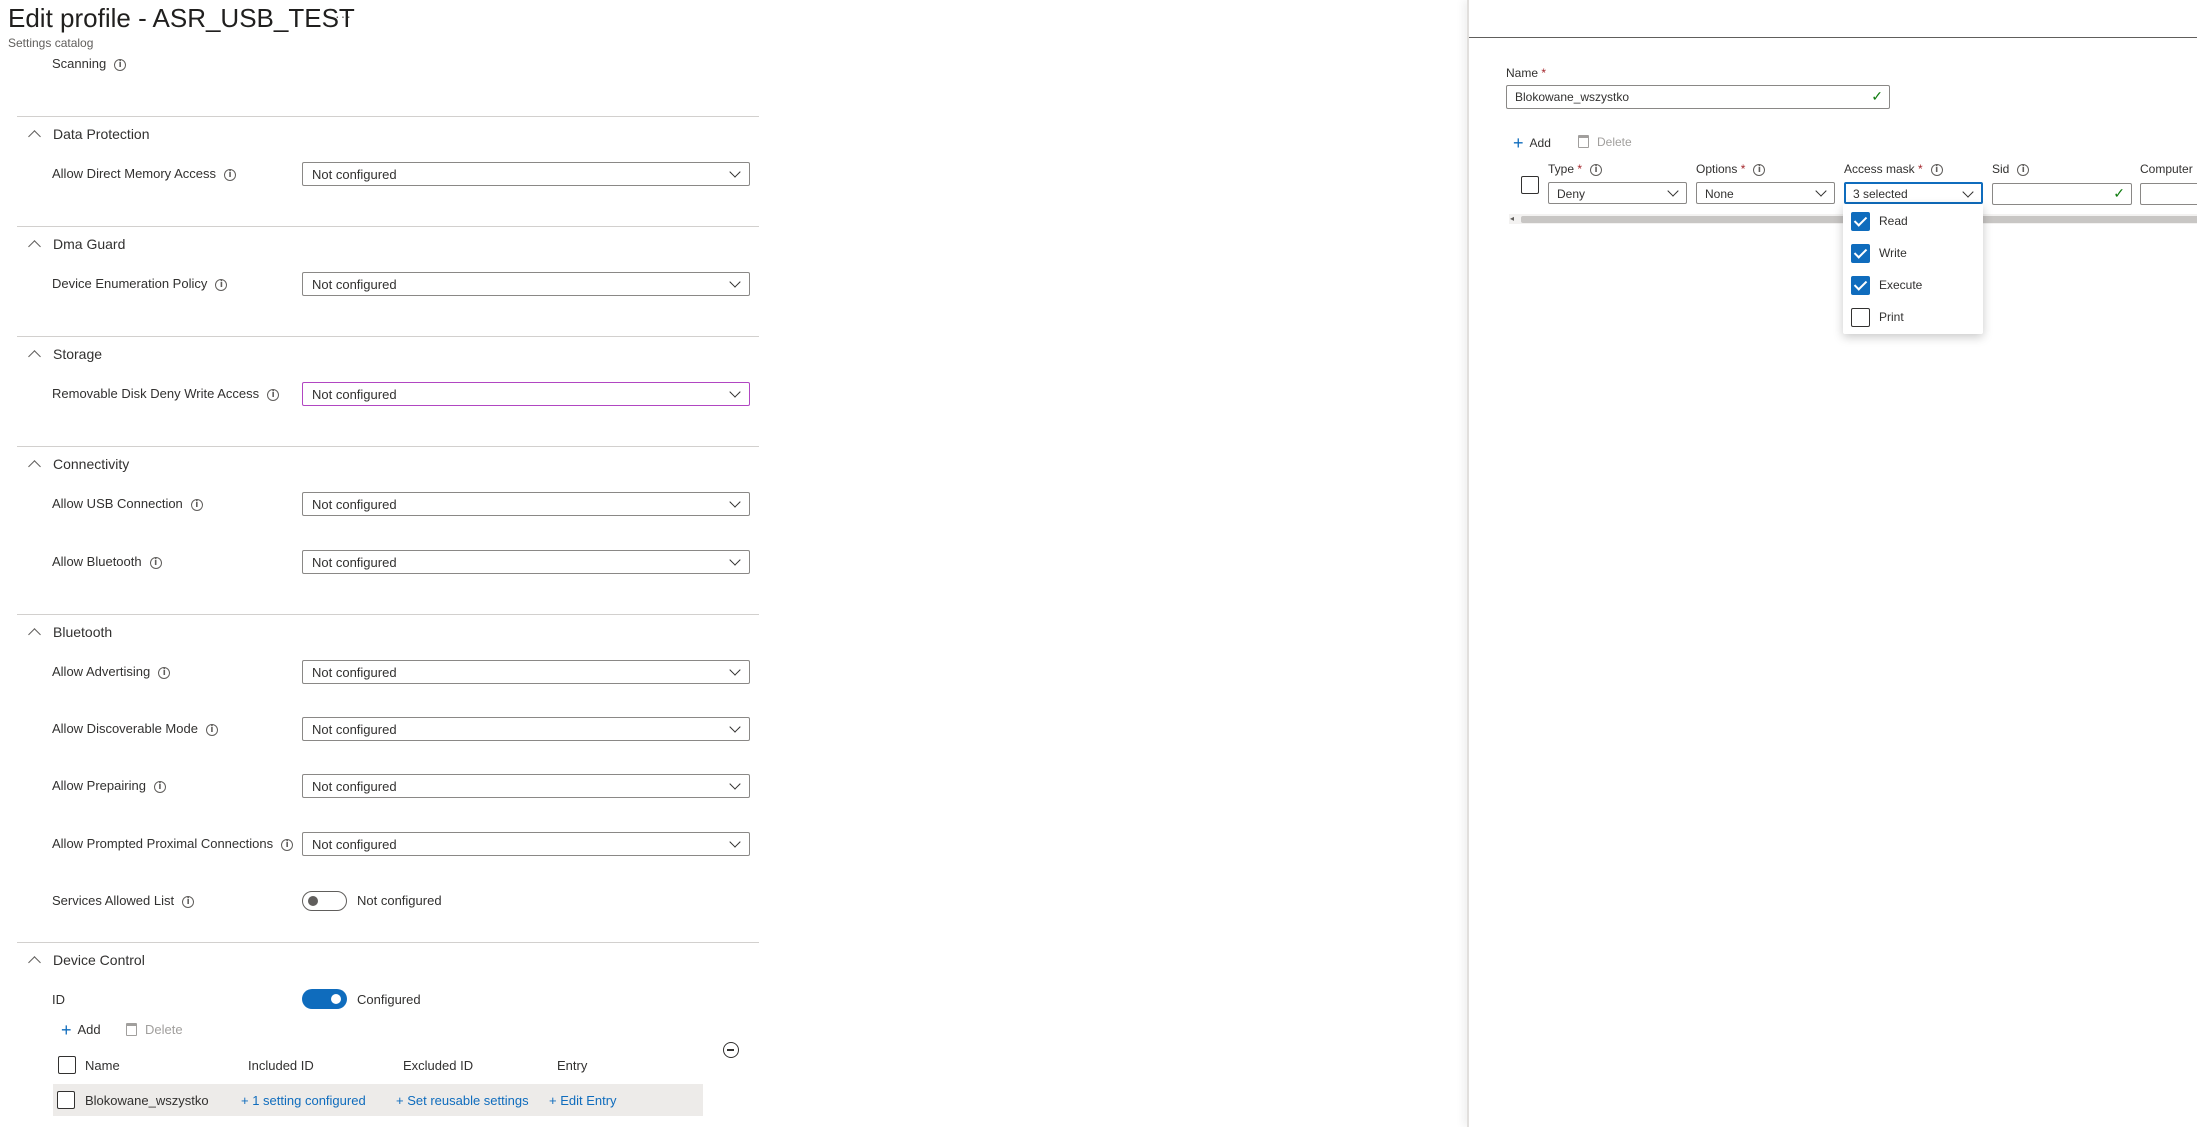 This screenshot has width=2197, height=1127. Describe the element at coordinates (1913, 285) in the screenshot. I see `access-option-execute: Execute` at that location.